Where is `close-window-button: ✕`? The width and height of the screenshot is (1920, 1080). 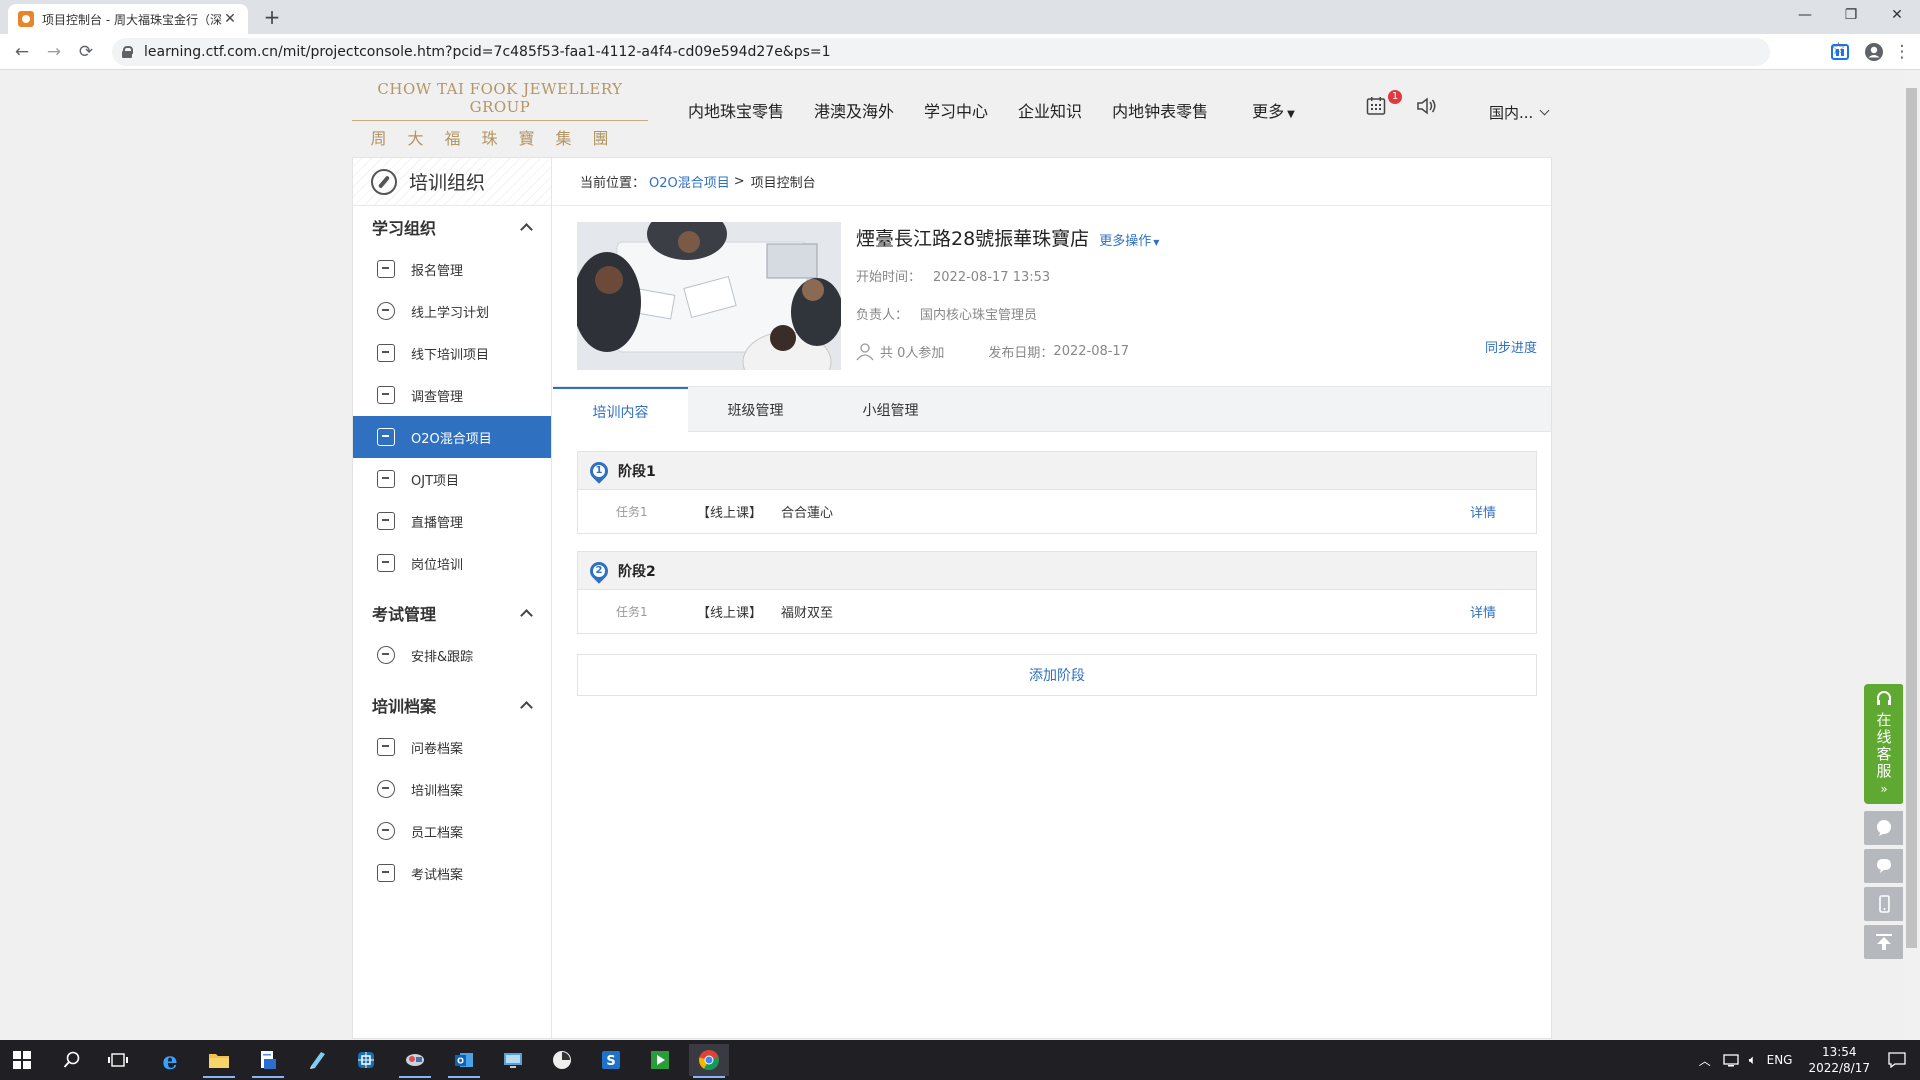 close-window-button: ✕ is located at coordinates (1897, 15).